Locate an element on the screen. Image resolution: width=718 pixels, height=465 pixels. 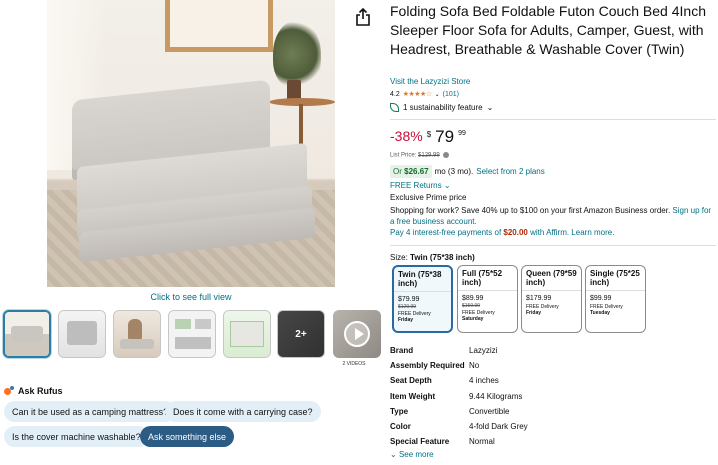
spec-row: Brand Lazyzizi is located at coordinates (553, 350).